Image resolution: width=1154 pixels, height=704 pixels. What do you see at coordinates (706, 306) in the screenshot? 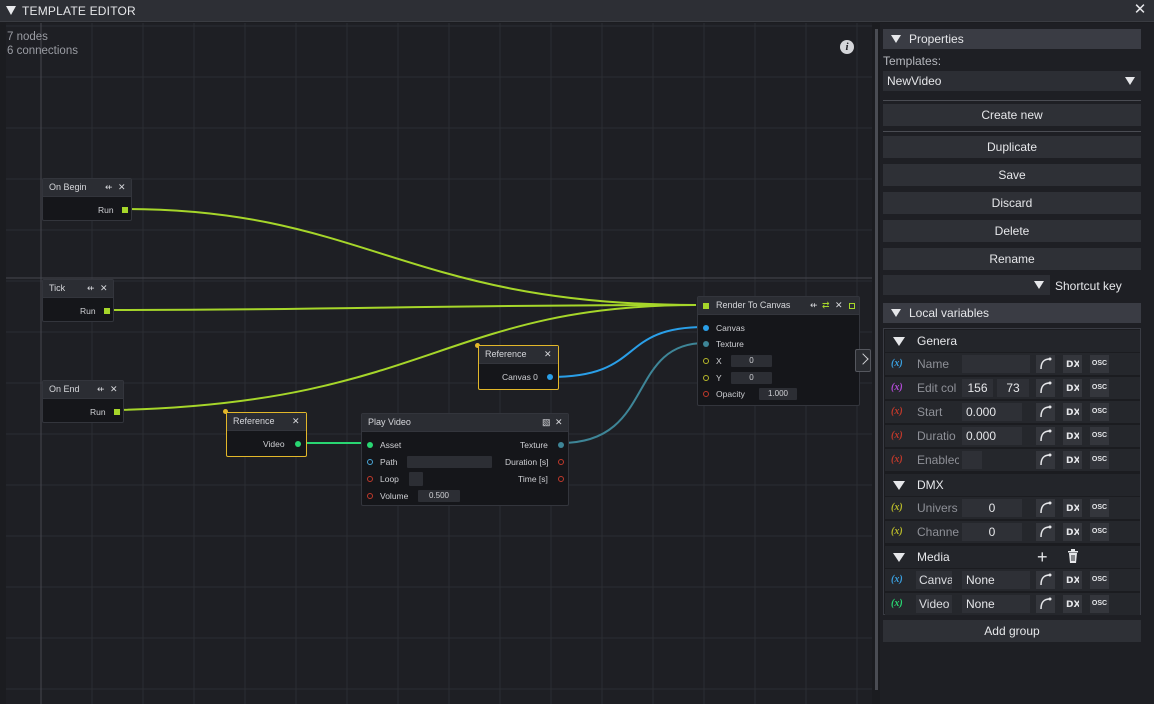
I see `exec-input-pin` at bounding box center [706, 306].